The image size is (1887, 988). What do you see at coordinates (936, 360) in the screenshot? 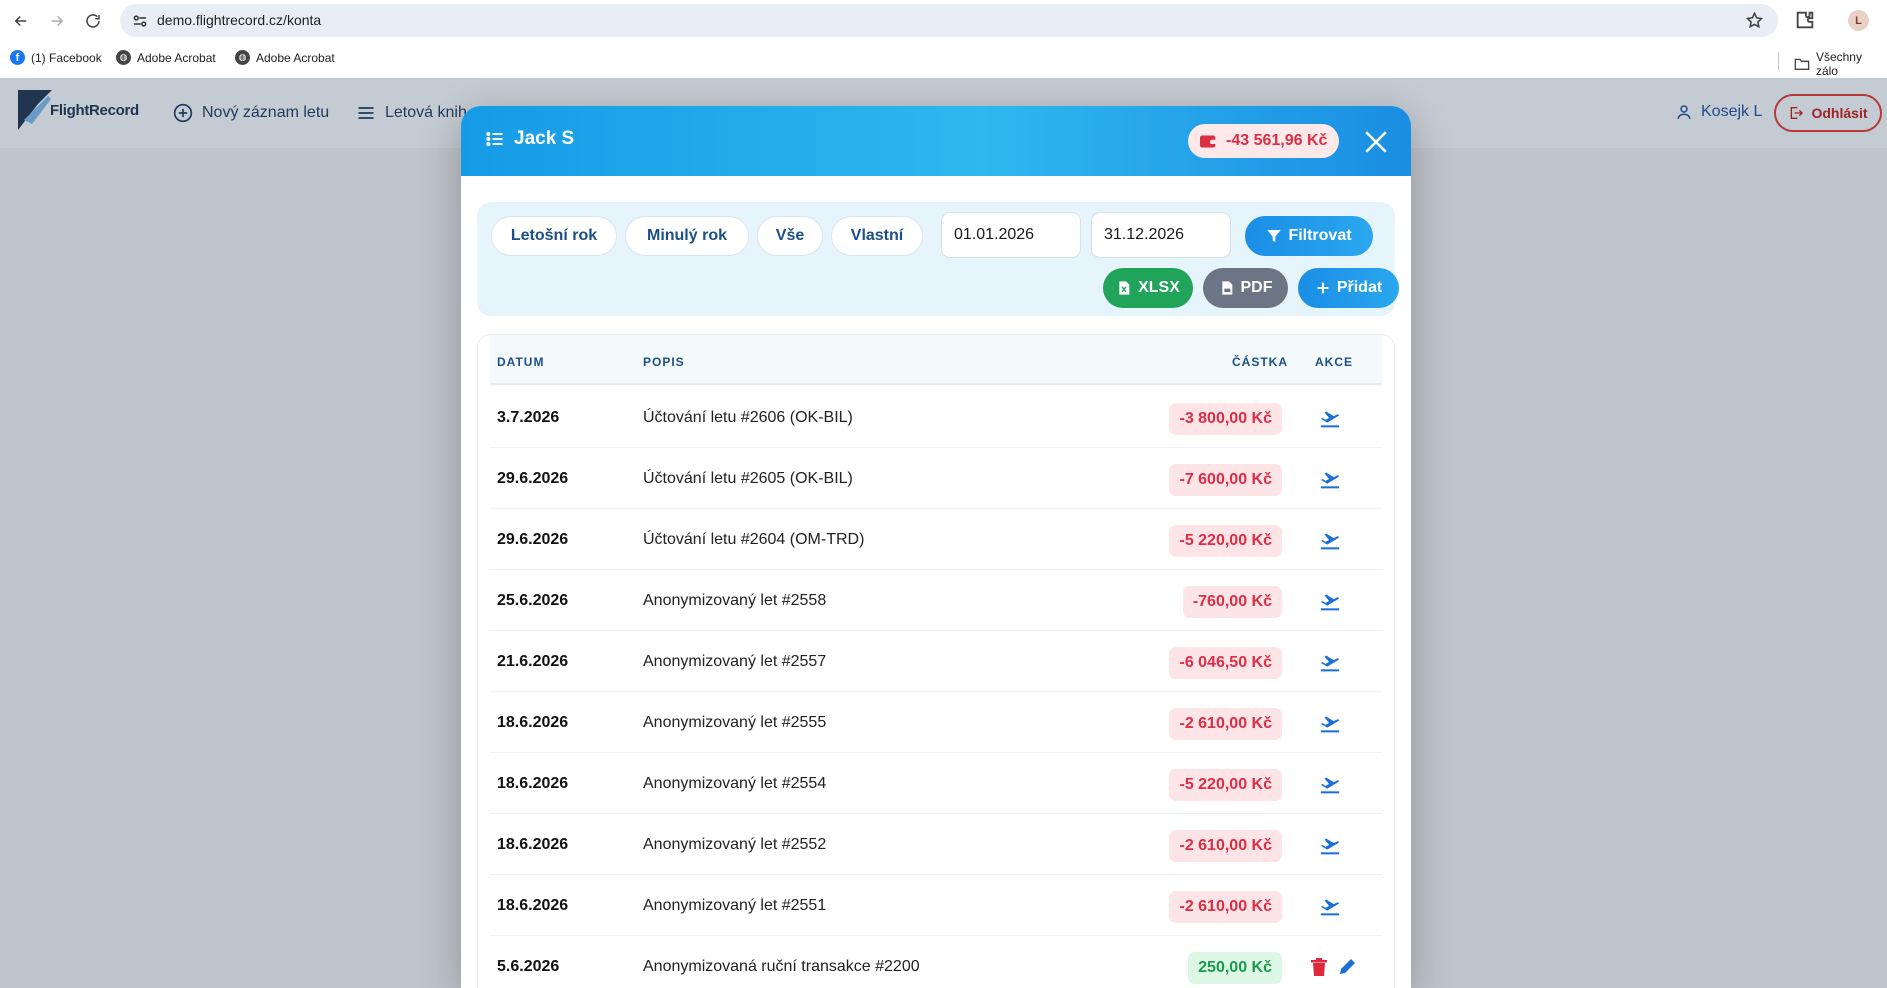
I see `table-header: DATUM POPIS ČÁSTKA AKCE` at bounding box center [936, 360].